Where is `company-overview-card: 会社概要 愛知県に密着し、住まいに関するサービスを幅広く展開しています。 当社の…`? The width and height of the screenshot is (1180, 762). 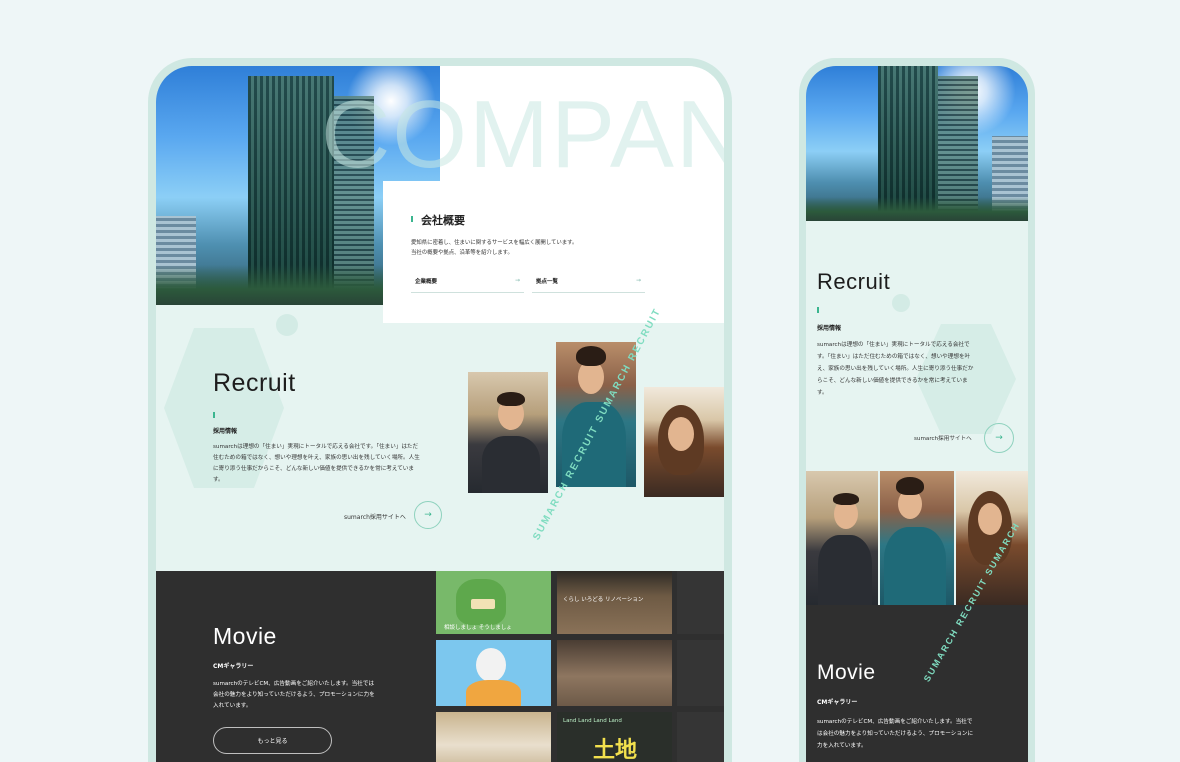
company-overview-card: 会社概要 愛知県に密着し、住まいに関するサービスを幅広く展開しています。 当社の… is located at coordinates (553, 252).